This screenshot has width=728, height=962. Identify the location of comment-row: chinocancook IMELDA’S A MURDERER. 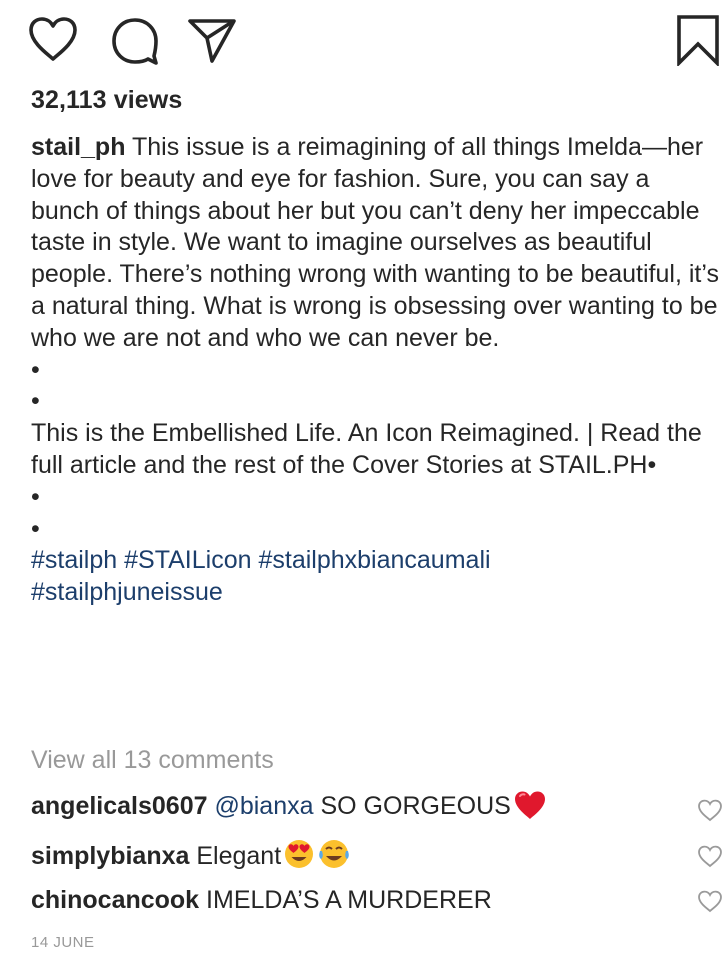
(261, 900).